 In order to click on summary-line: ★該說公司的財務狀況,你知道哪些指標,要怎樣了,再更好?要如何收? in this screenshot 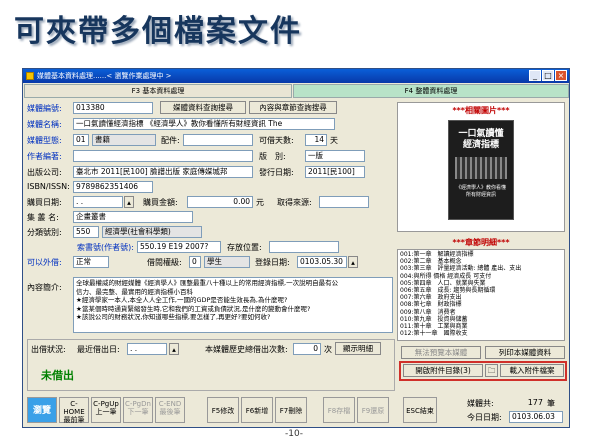, I will do `click(173, 317)`.